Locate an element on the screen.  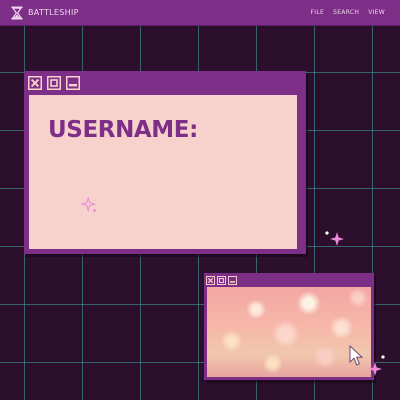
image-window is located at coordinates (289, 326).